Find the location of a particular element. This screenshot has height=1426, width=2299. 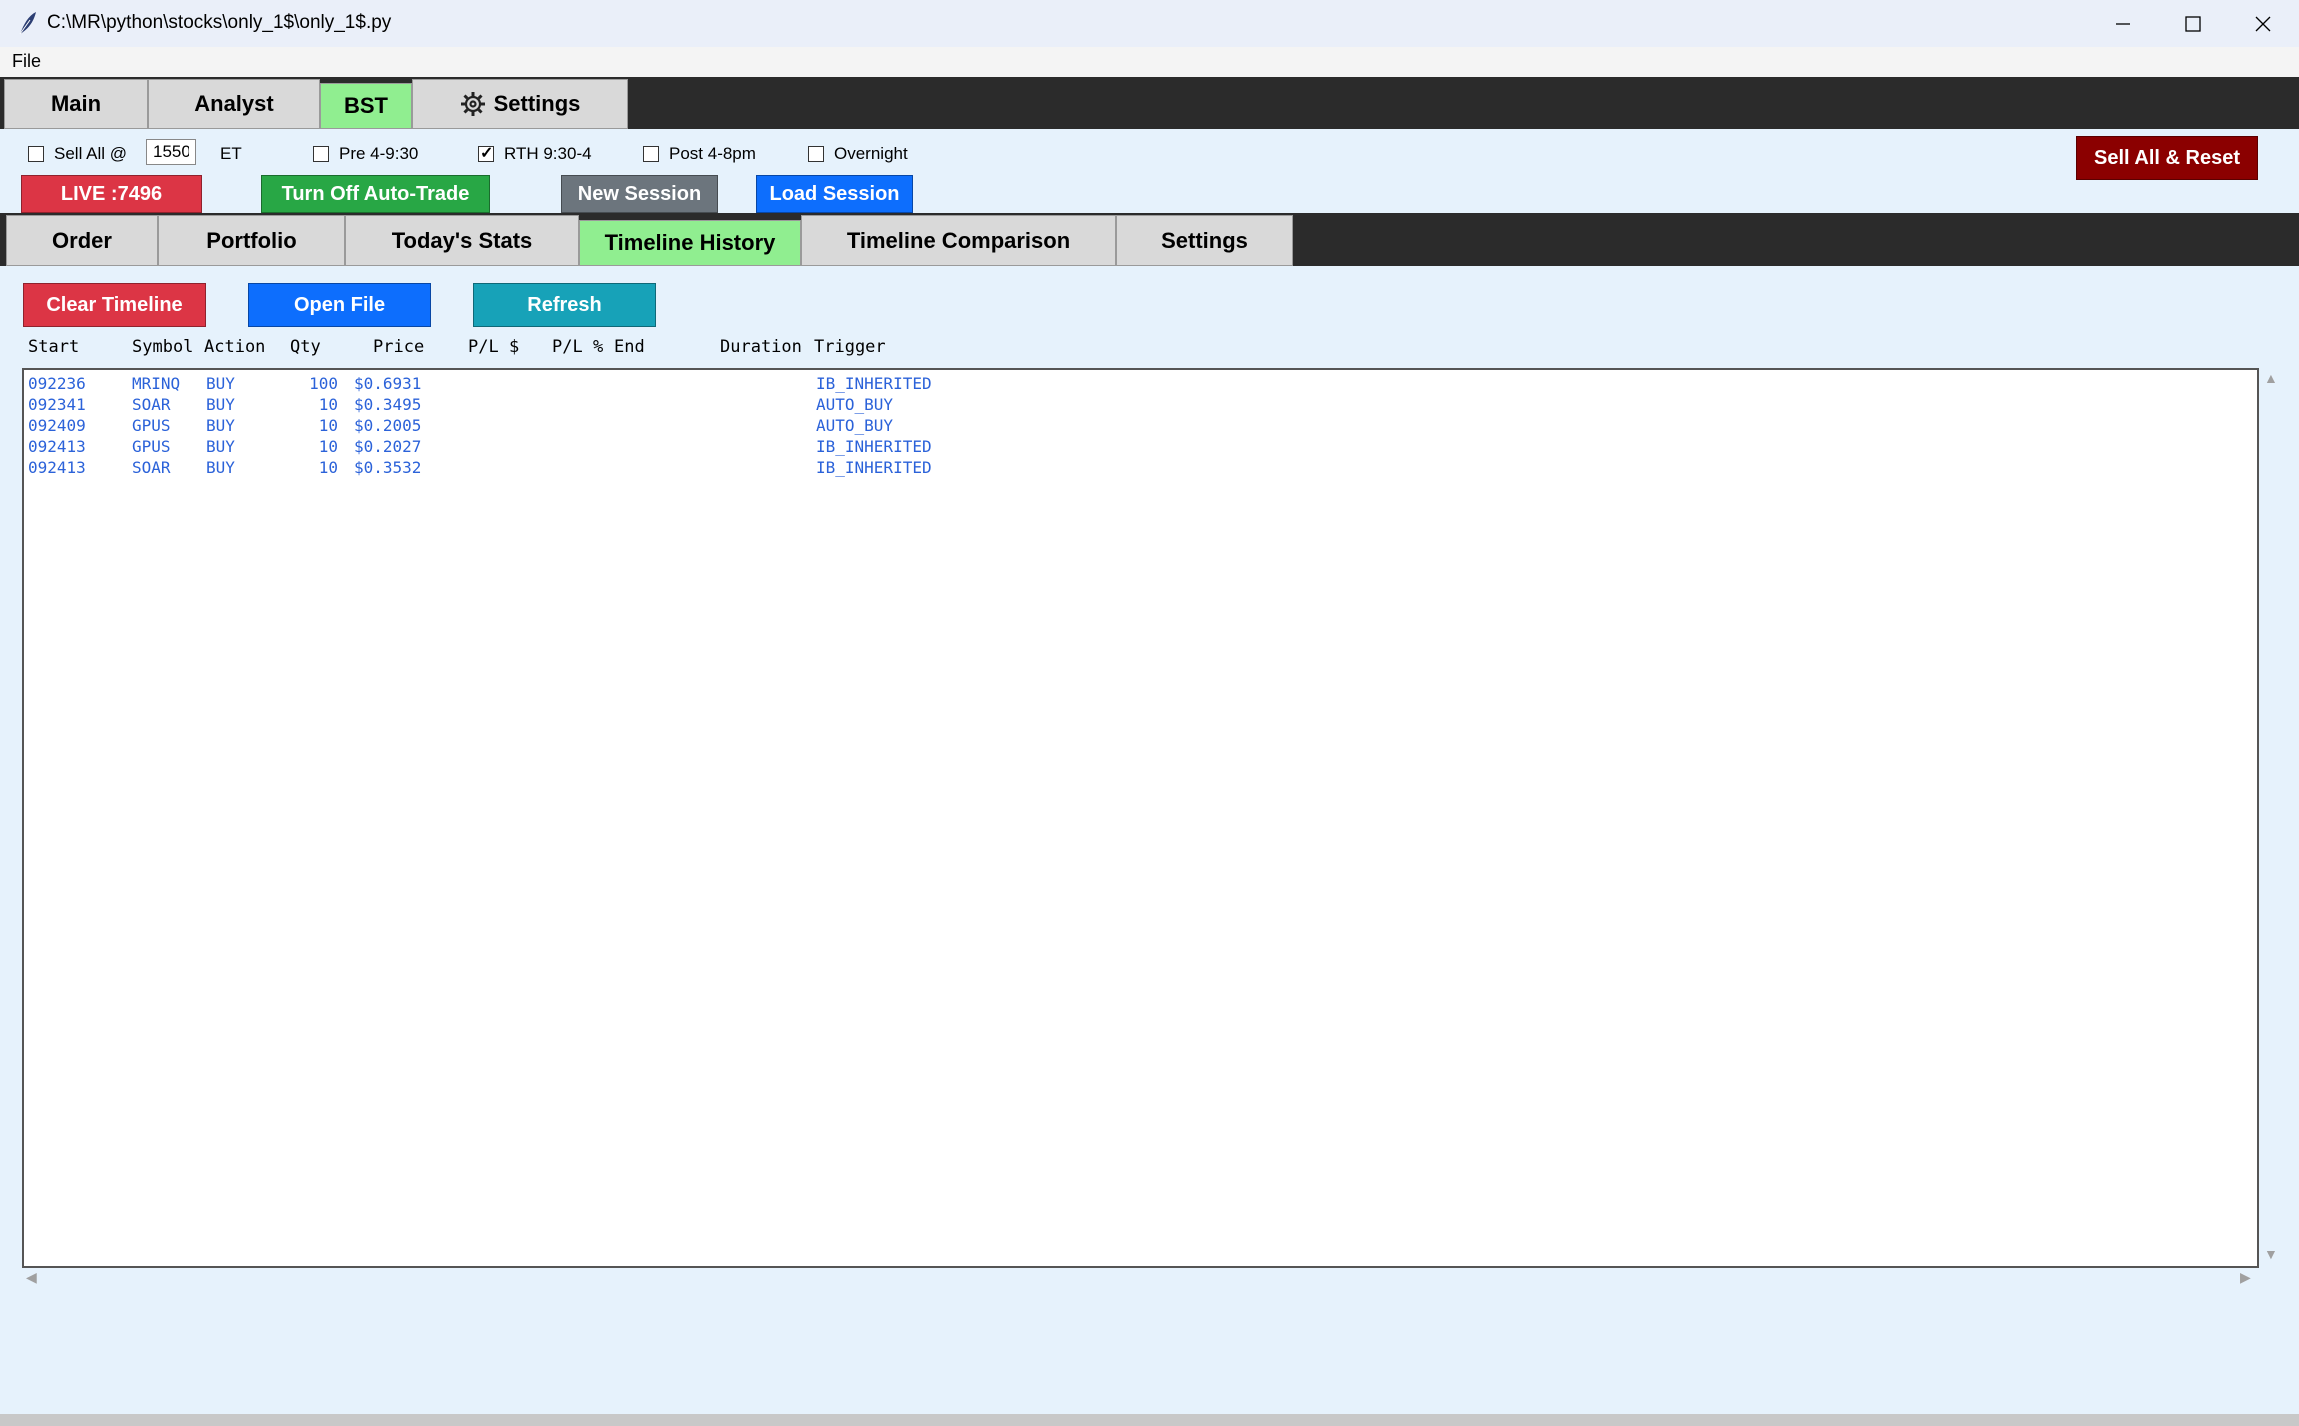

load-session-label: Load Session is located at coordinates (834, 193).